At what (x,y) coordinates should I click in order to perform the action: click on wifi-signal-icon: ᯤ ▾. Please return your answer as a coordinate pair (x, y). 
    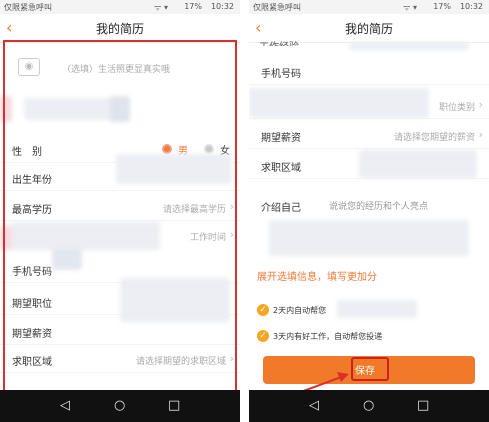
    Looking at the image, I should click on (161, 7).